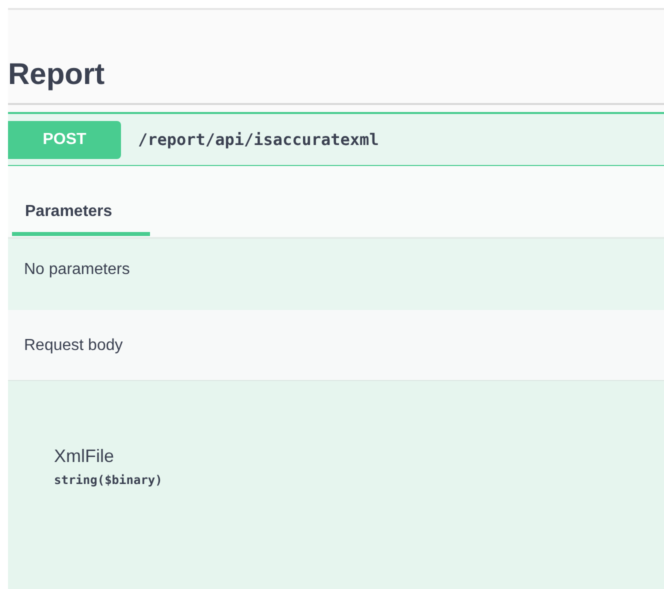 This screenshot has height=589, width=664. Describe the element at coordinates (64, 139) in the screenshot. I see `method-badge: POST` at that location.